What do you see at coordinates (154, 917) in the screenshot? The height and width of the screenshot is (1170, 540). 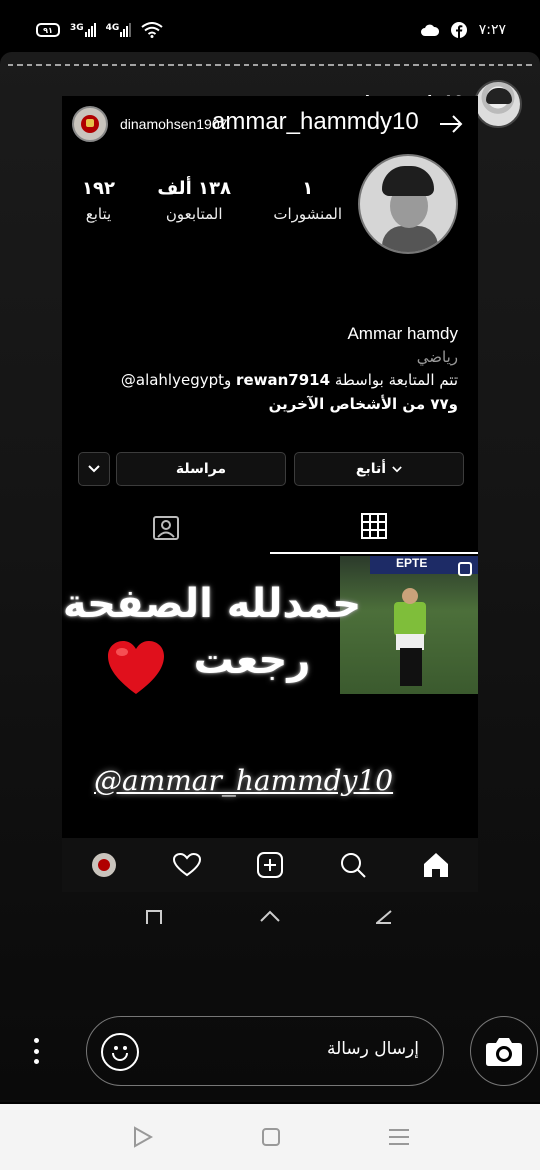 I see `recent-apps-icon` at bounding box center [154, 917].